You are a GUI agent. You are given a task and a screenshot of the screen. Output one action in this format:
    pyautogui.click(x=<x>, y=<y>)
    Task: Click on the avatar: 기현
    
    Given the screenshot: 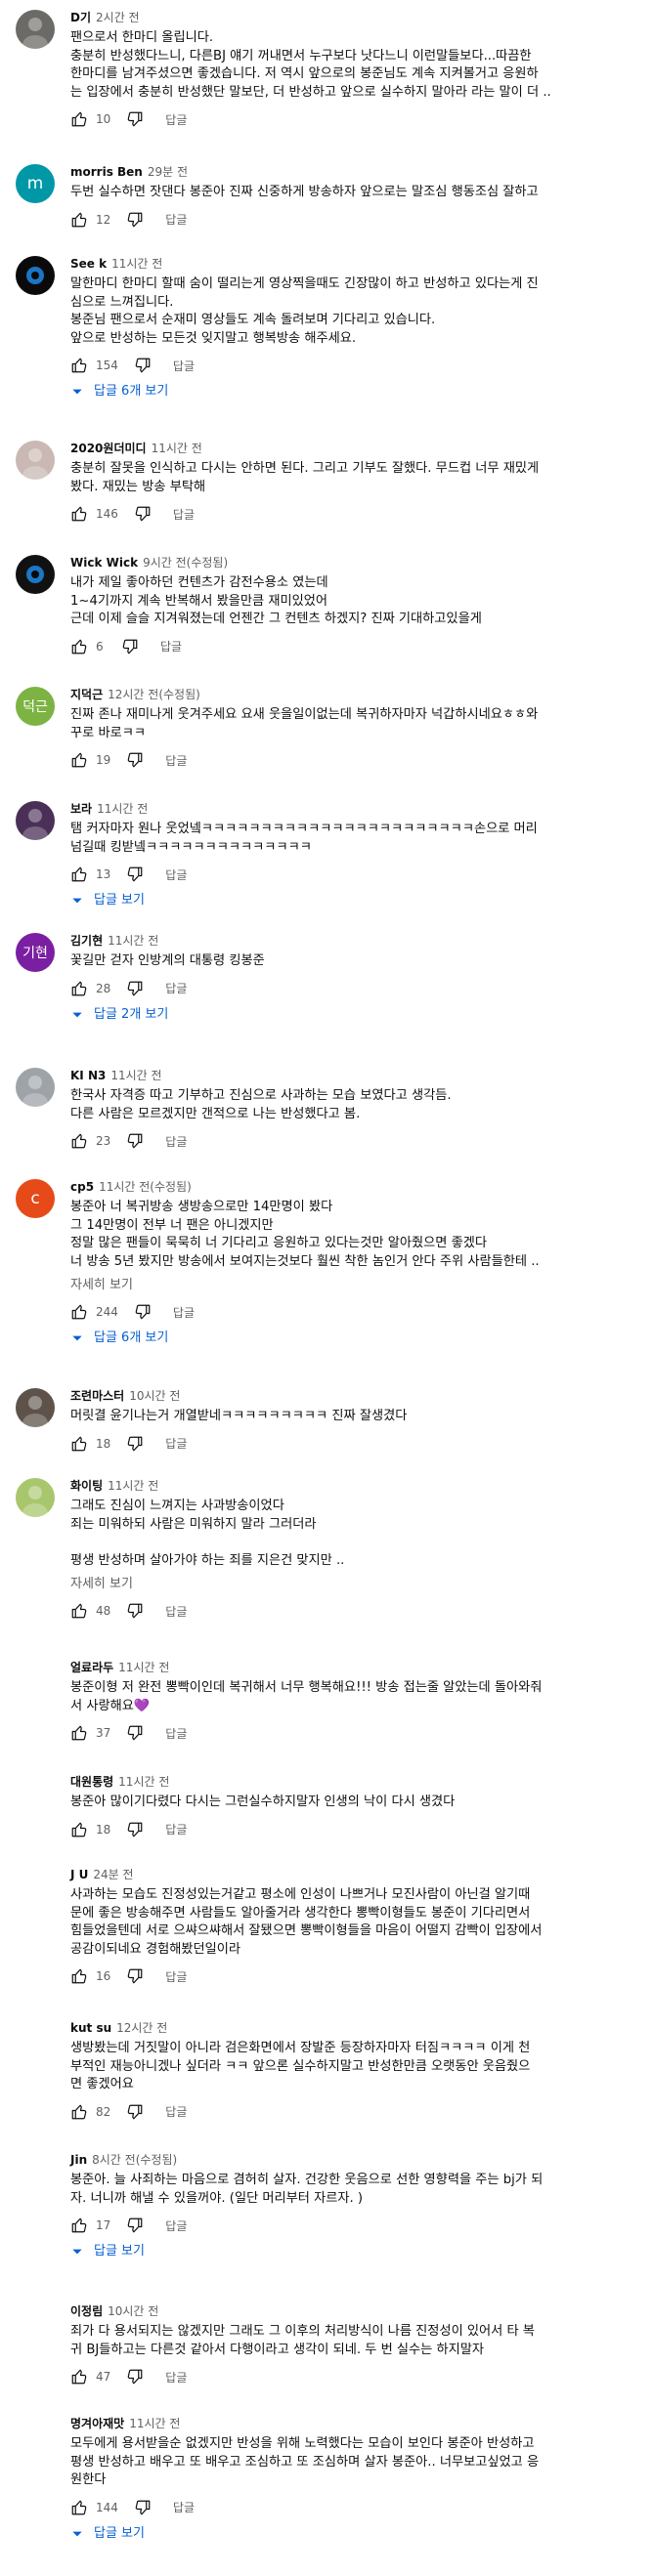 What is the action you would take?
    pyautogui.click(x=35, y=952)
    